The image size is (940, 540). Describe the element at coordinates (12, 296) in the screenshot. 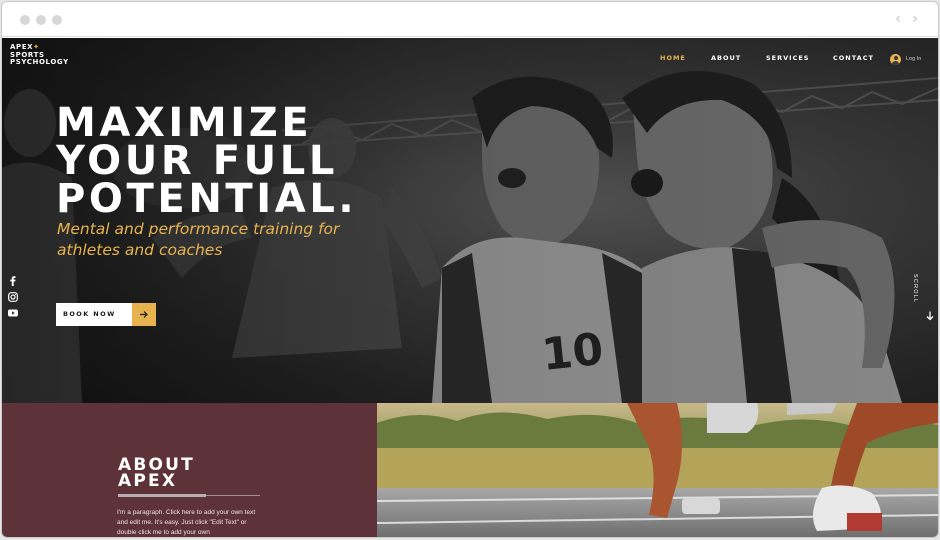

I see `instagram-icon` at that location.